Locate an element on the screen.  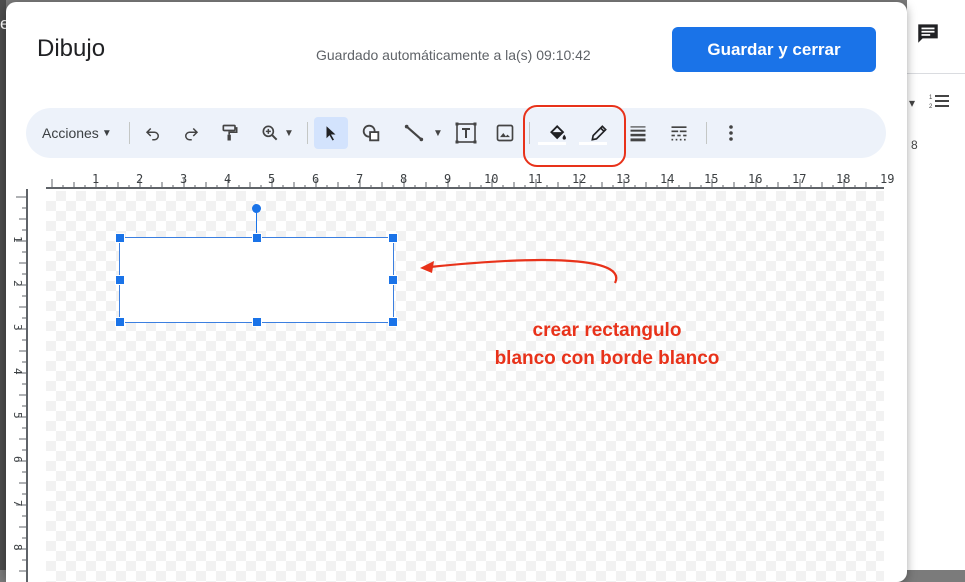
vertical-ruler: 1 2 3 4 5 6 7 8 is located at coordinates (17, 385).